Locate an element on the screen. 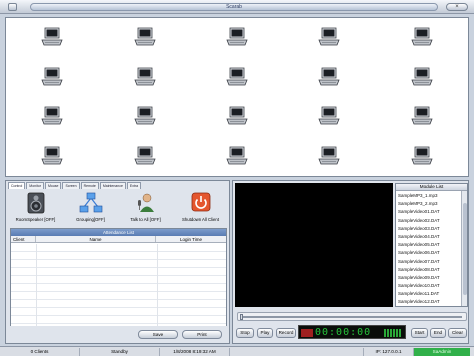  shutdown-all-label: Shutdown All Client is located at coordinates (200, 219).